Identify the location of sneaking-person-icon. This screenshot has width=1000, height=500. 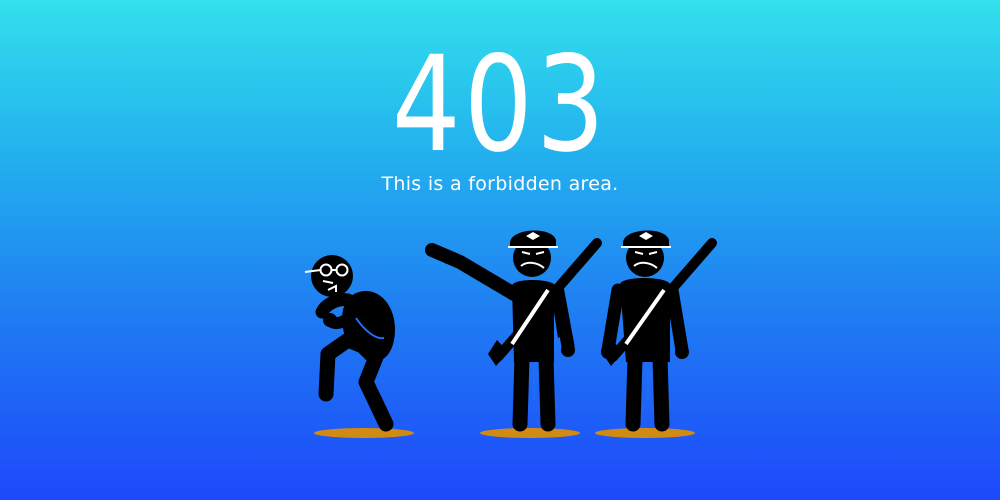
(349, 343).